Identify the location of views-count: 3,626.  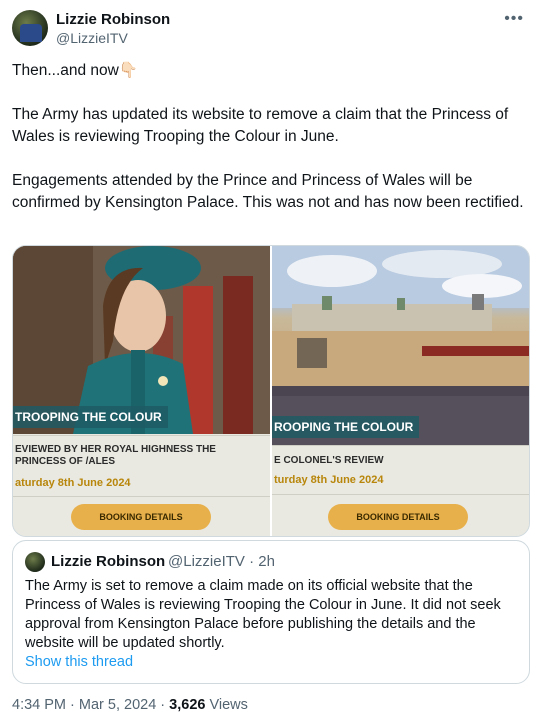
(187, 705).